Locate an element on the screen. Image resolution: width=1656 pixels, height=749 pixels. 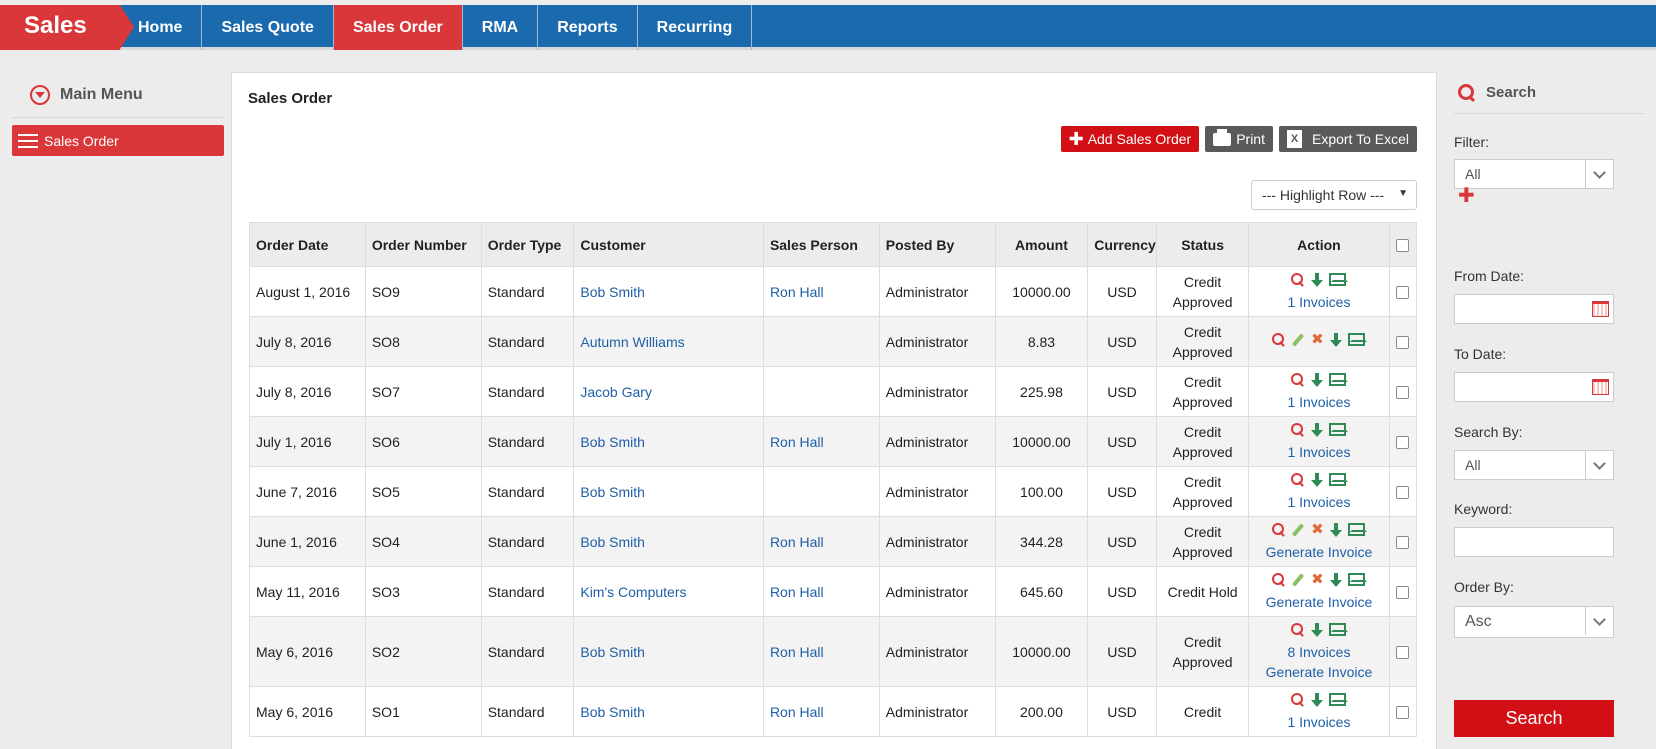
col-amount: Amount is located at coordinates (1041, 244).